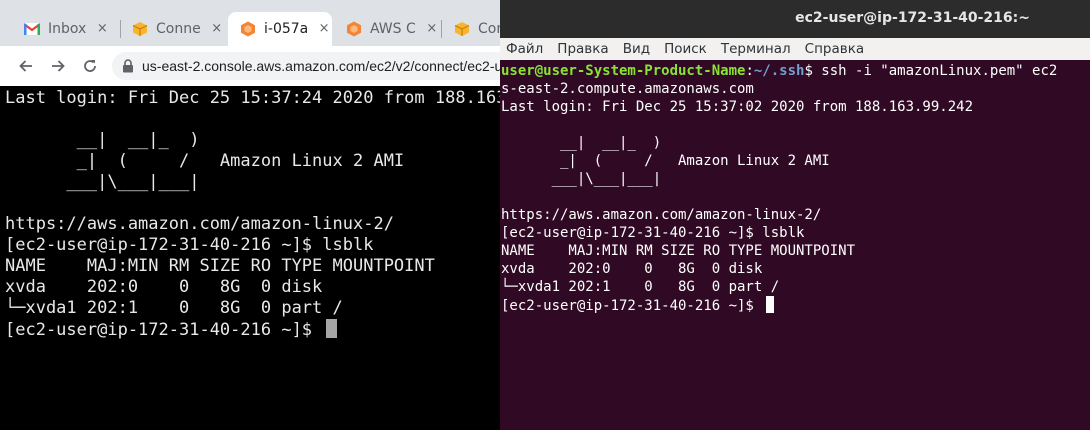 The image size is (1090, 430). I want to click on tab-label: Conne, so click(178, 29).